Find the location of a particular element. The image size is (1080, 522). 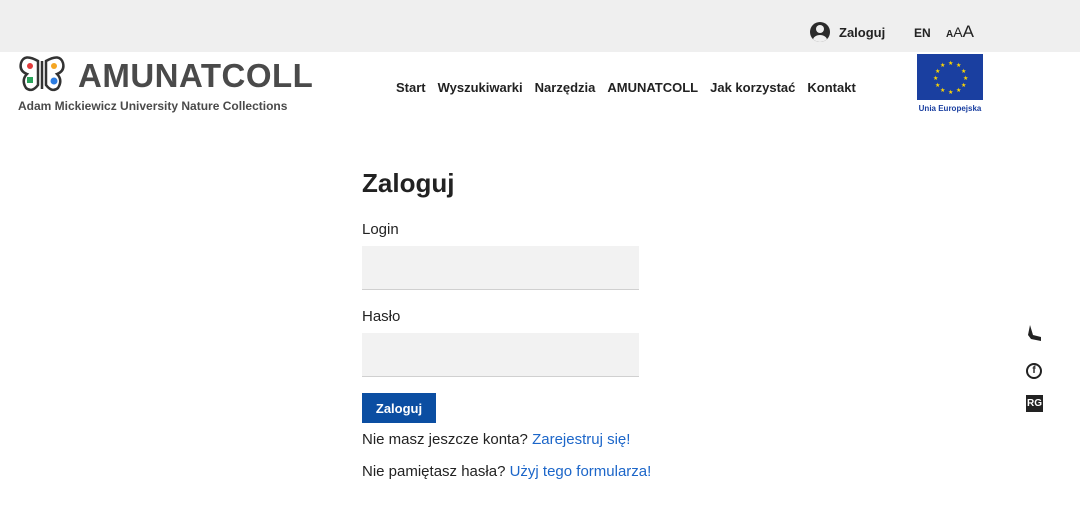

researchgate-icon: RG is located at coordinates (1034, 403).